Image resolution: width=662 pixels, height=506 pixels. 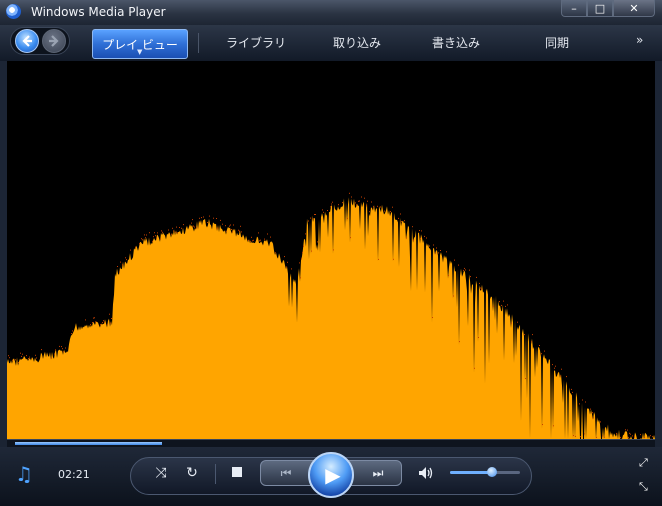 What do you see at coordinates (557, 42) in the screenshot?
I see `tab-sync: 同期` at bounding box center [557, 42].